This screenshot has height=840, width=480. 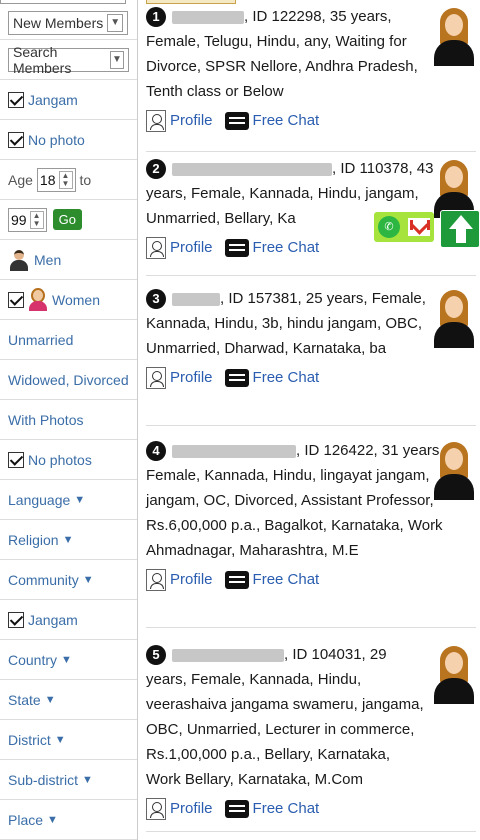 I want to click on filter-no-photos: No photos, so click(x=68, y=460).